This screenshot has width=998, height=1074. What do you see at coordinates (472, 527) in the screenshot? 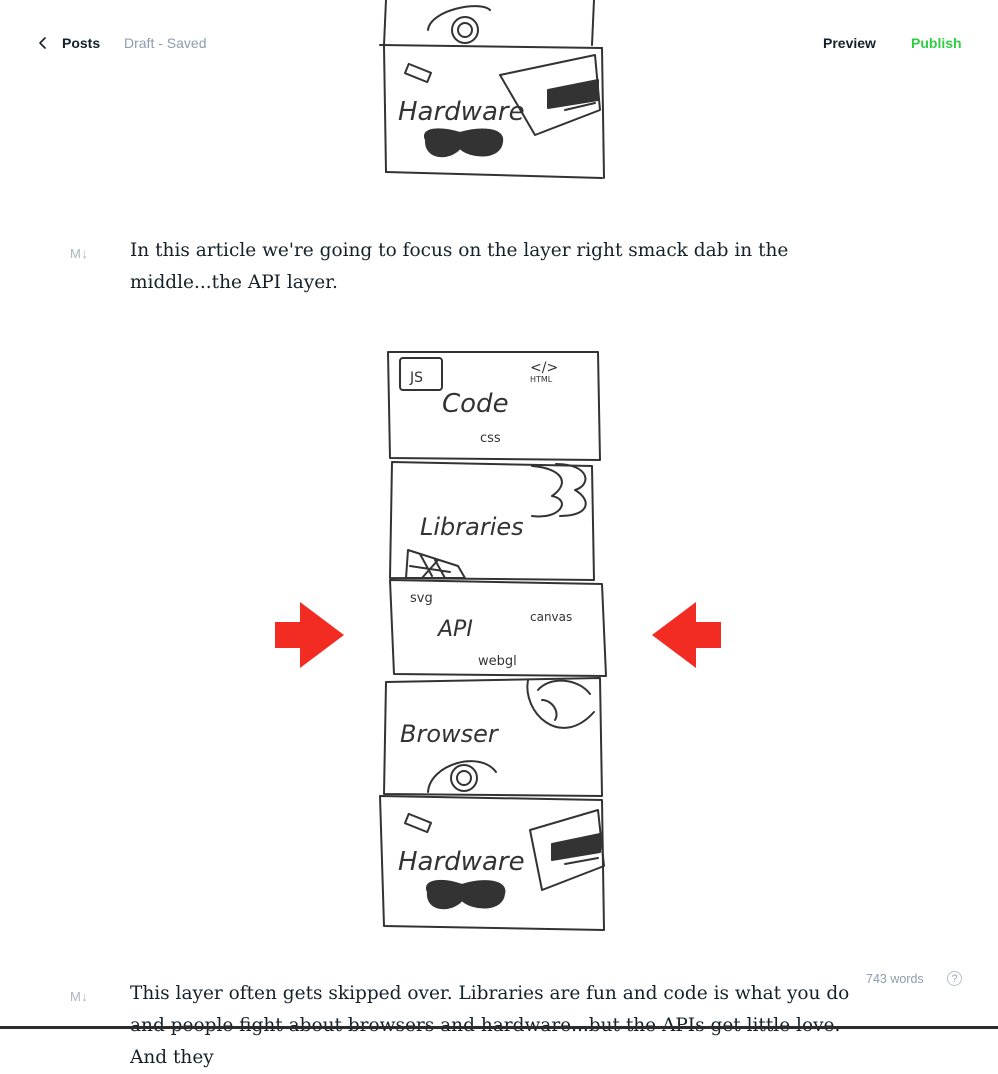
I see `figure-libraries-label: Libraries` at bounding box center [472, 527].